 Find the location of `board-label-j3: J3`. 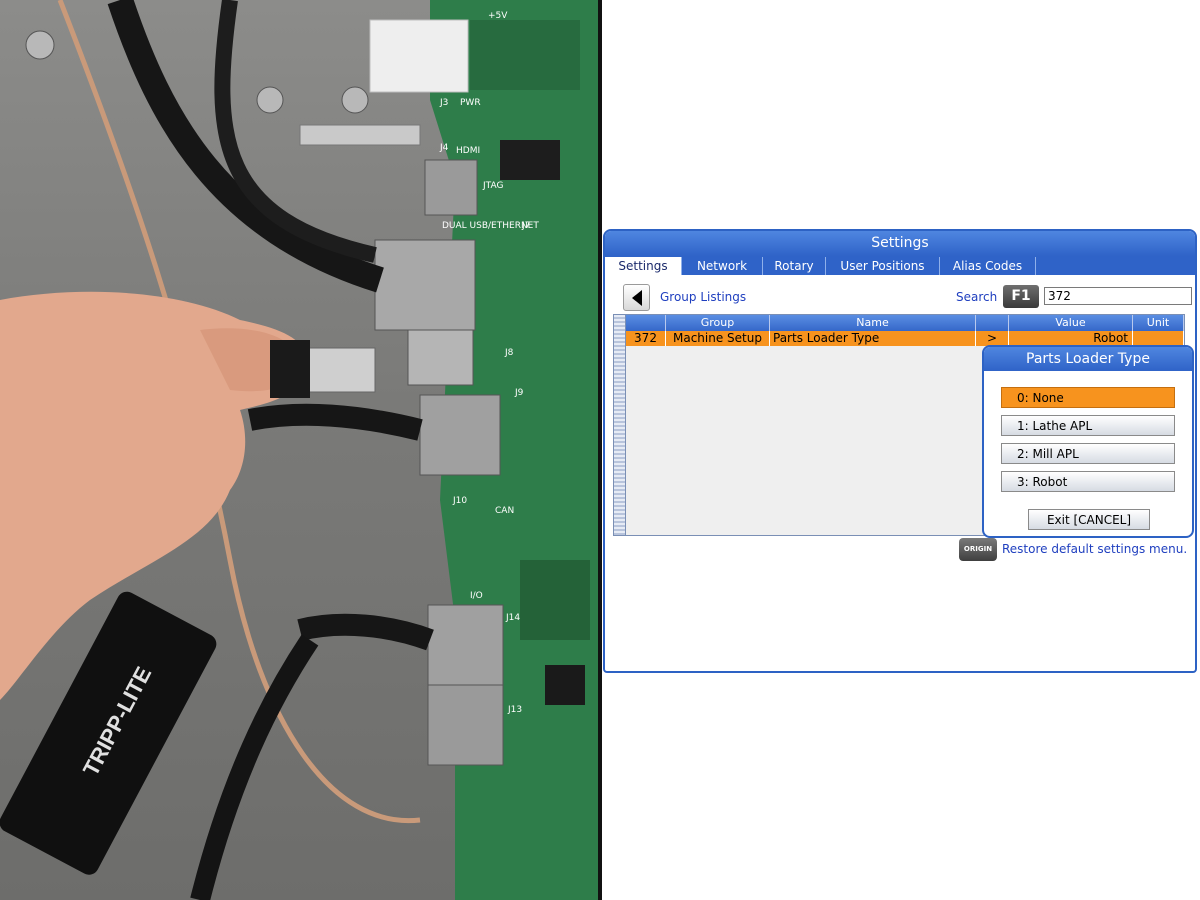

board-label-j3: J3 is located at coordinates (443, 103).